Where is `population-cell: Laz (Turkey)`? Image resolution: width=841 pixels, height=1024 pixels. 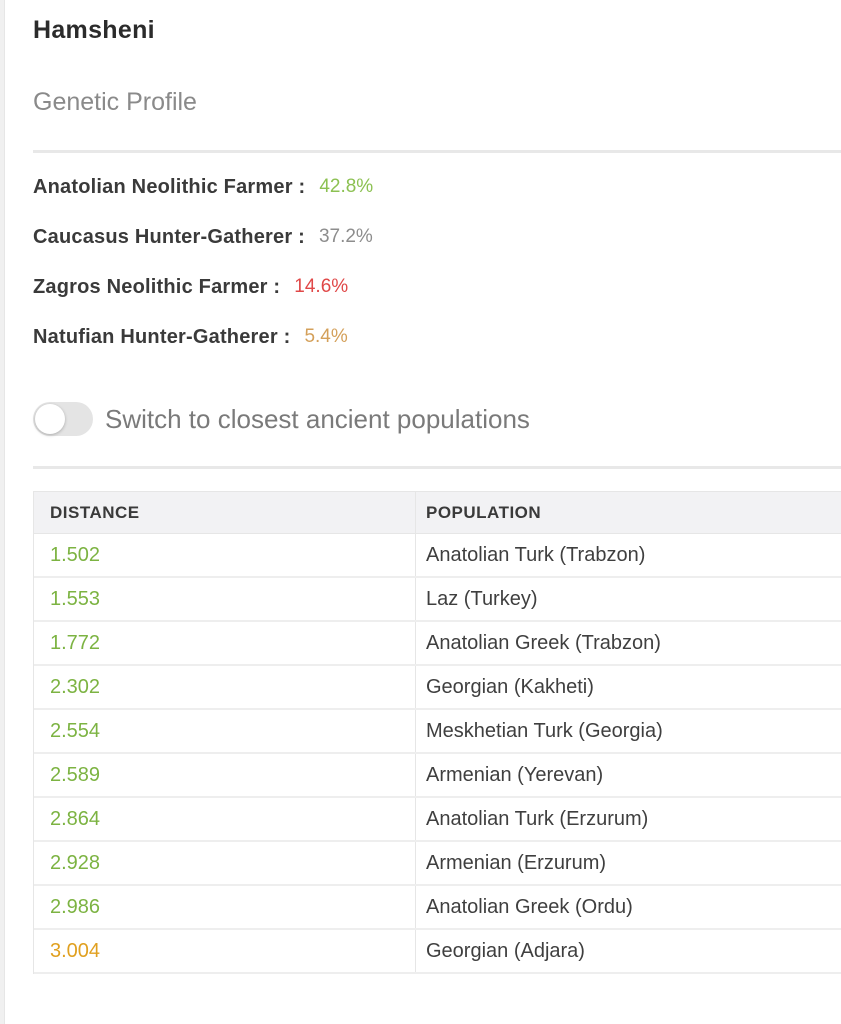
population-cell: Laz (Turkey) is located at coordinates (482, 598).